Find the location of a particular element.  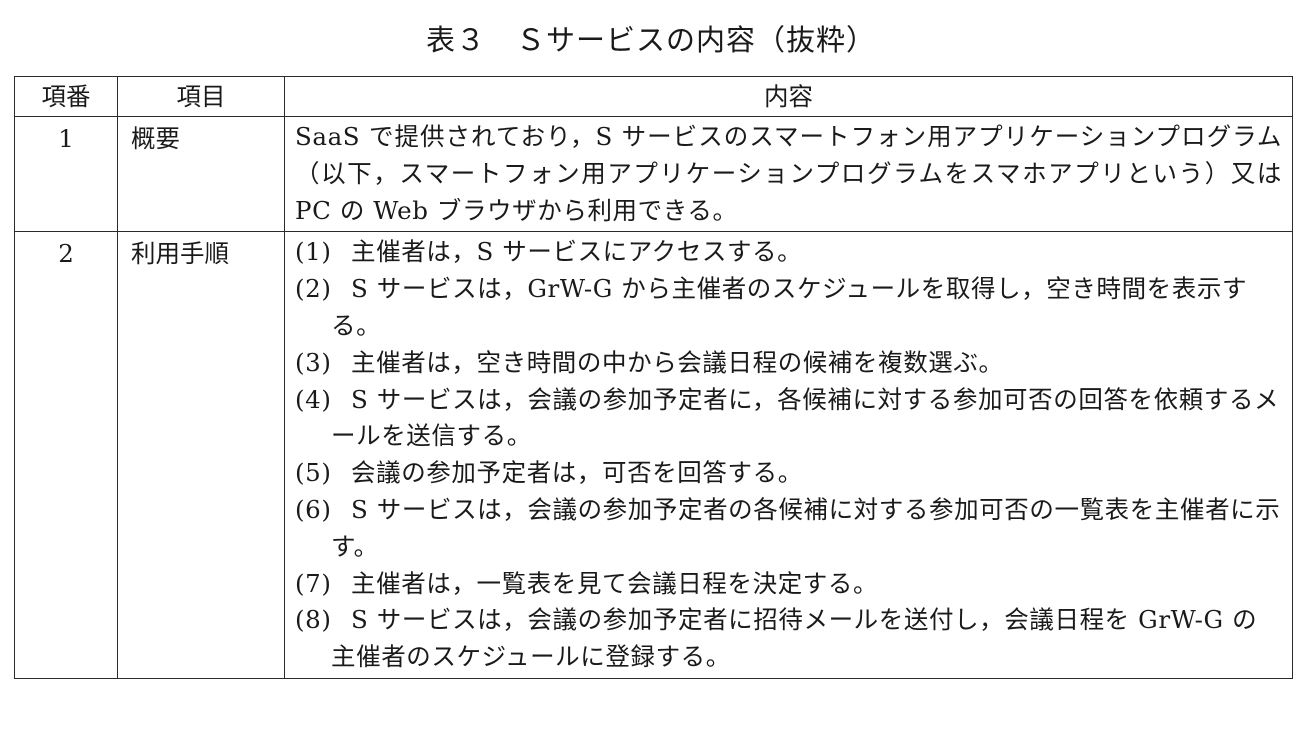

row-item: 概要 is located at coordinates (201, 174).